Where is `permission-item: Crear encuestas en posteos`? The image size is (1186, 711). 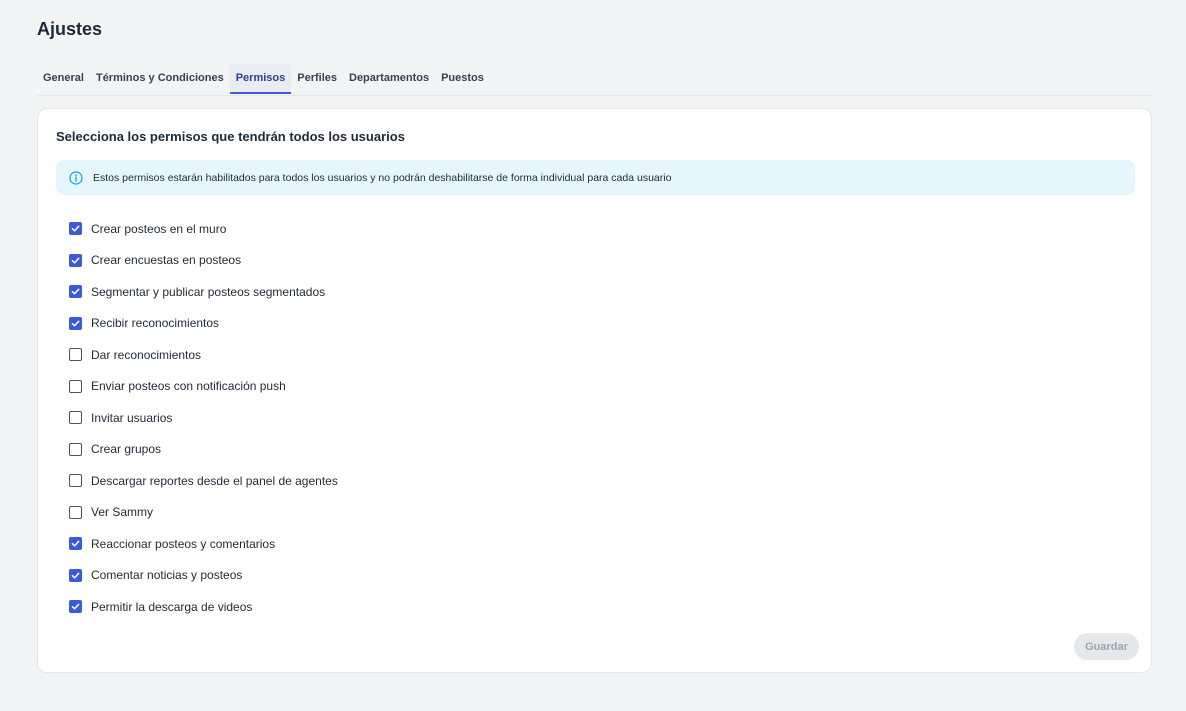
permission-item: Crear encuestas en posteos is located at coordinates (203, 261).